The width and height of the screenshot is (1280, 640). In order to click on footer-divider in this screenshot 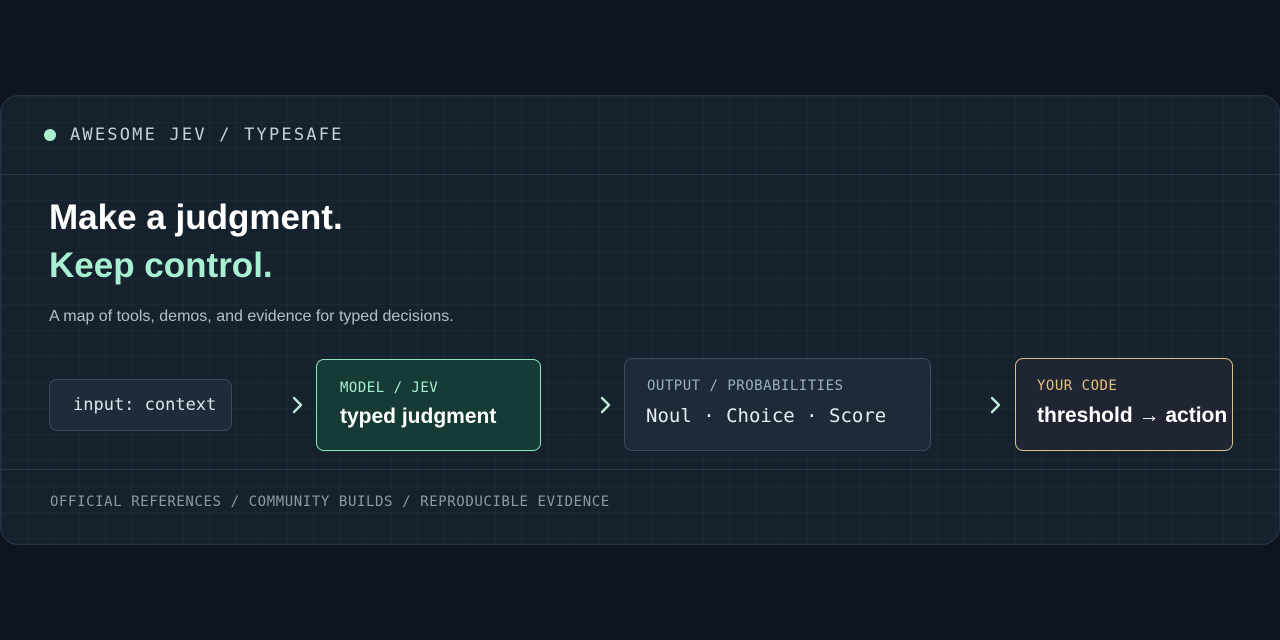, I will do `click(640, 469)`.